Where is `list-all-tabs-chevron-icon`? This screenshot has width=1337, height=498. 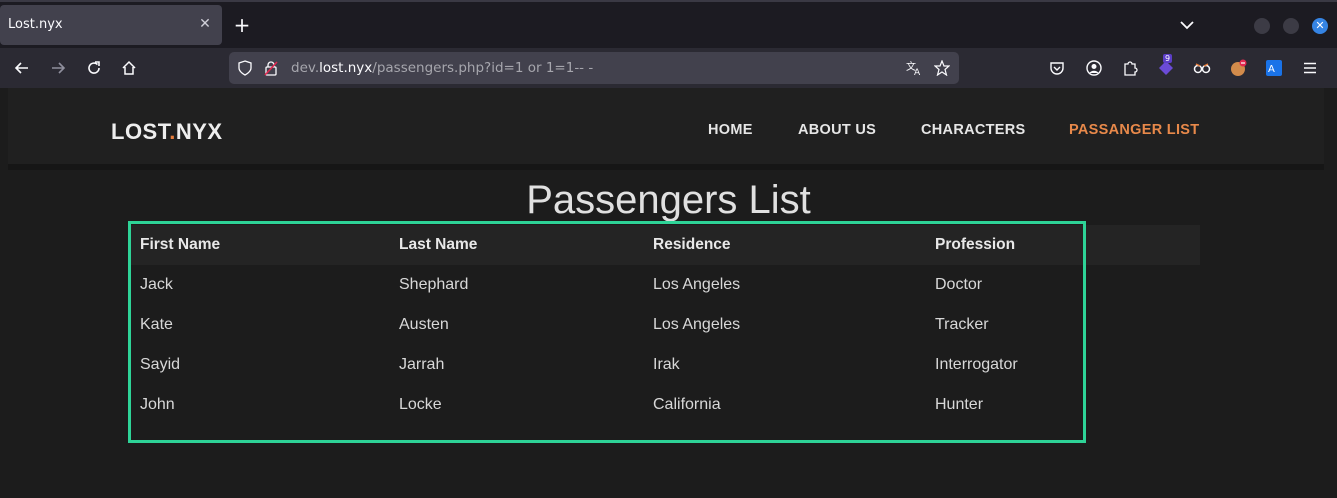
list-all-tabs-chevron-icon is located at coordinates (1187, 25).